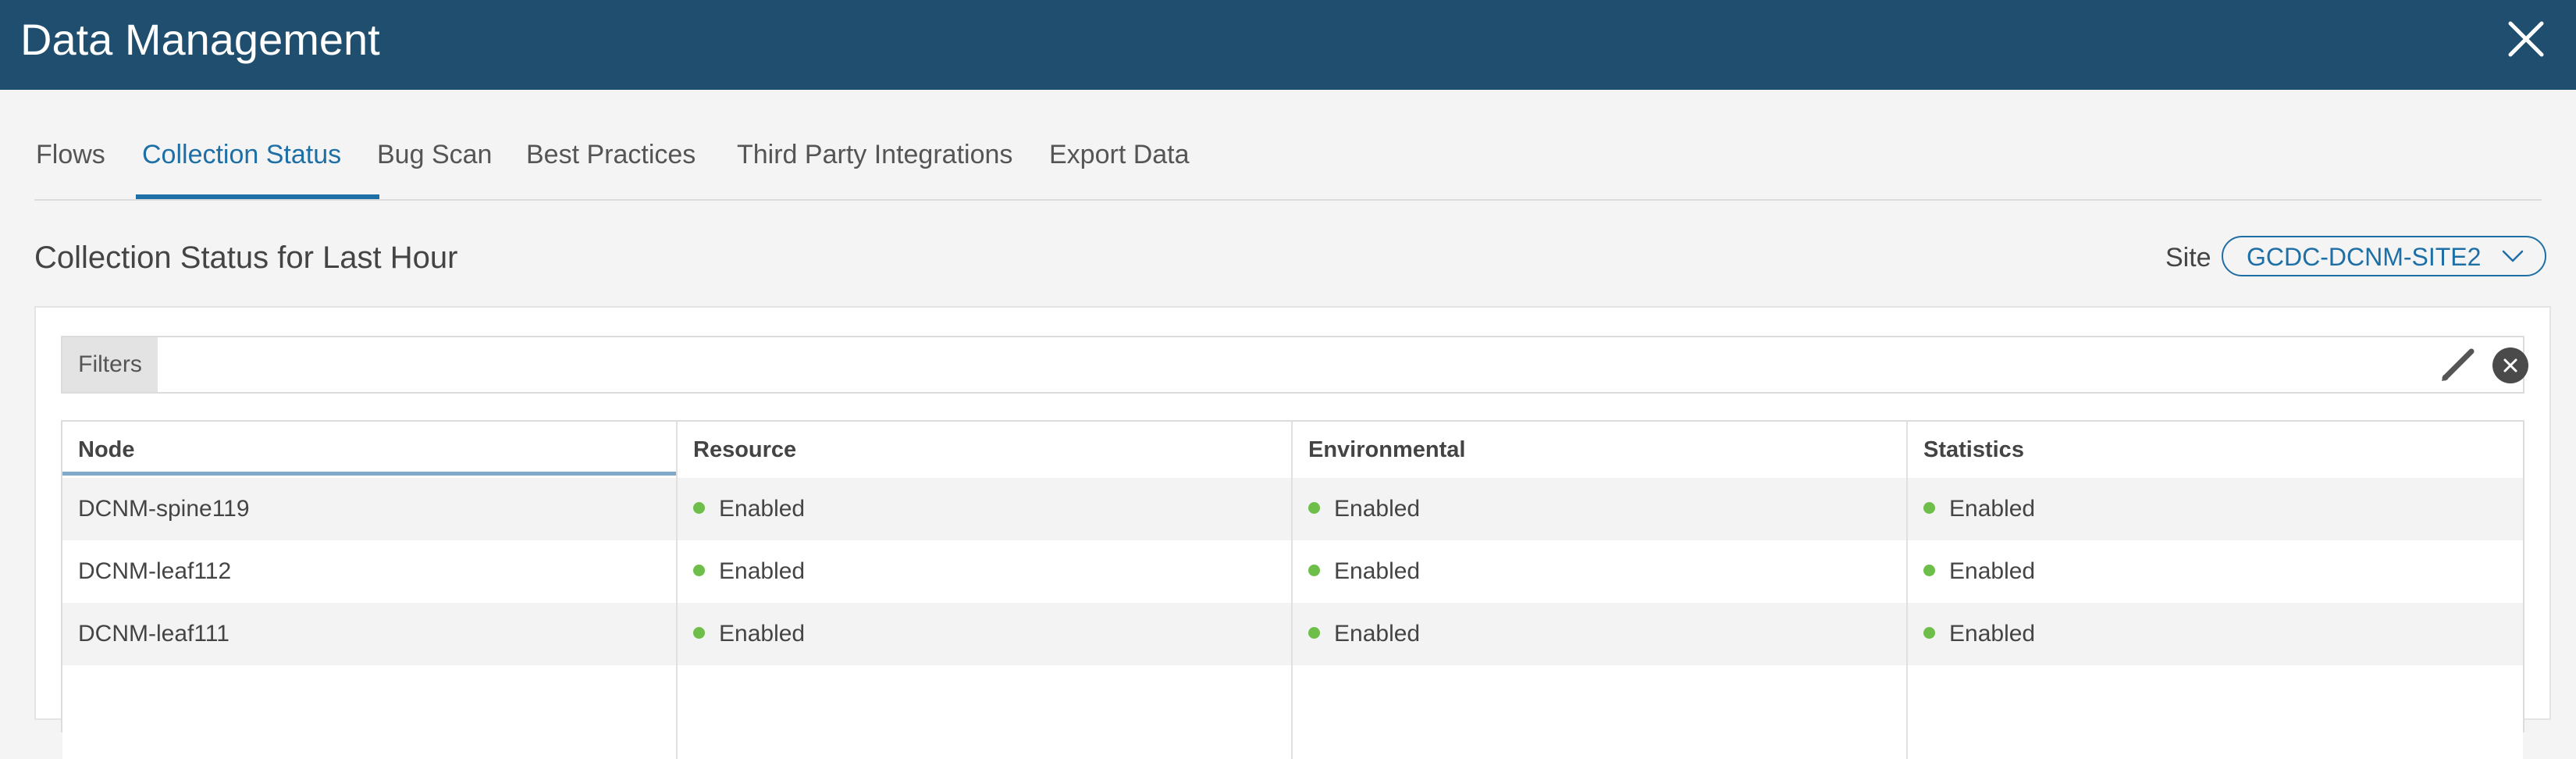 The width and height of the screenshot is (2576, 759). I want to click on table-row: DCNM-leaf112 Enabled Enabled Enabled, so click(1292, 571).